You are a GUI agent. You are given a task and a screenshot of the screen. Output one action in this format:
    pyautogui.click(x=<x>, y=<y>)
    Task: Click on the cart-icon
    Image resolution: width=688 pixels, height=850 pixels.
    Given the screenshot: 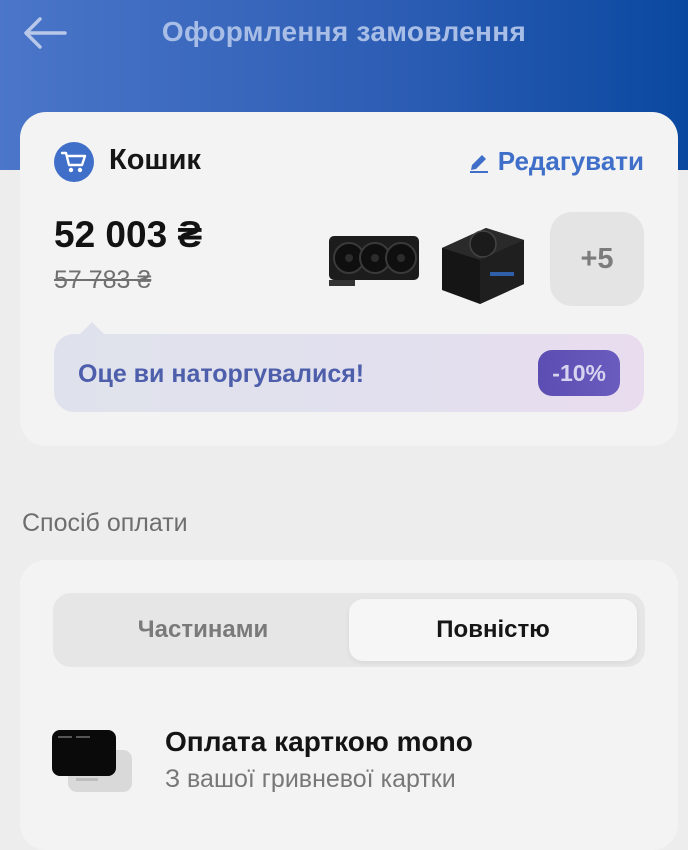 What is the action you would take?
    pyautogui.click(x=74, y=162)
    